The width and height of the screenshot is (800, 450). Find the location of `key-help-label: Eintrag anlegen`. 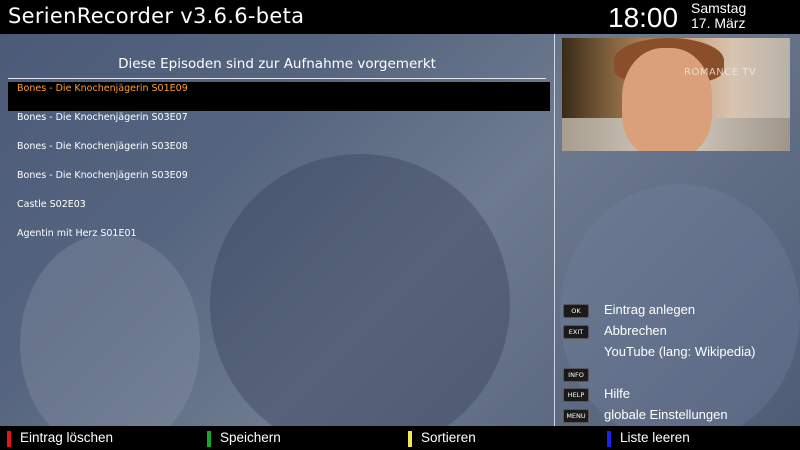

key-help-label: Eintrag anlegen is located at coordinates (650, 309).